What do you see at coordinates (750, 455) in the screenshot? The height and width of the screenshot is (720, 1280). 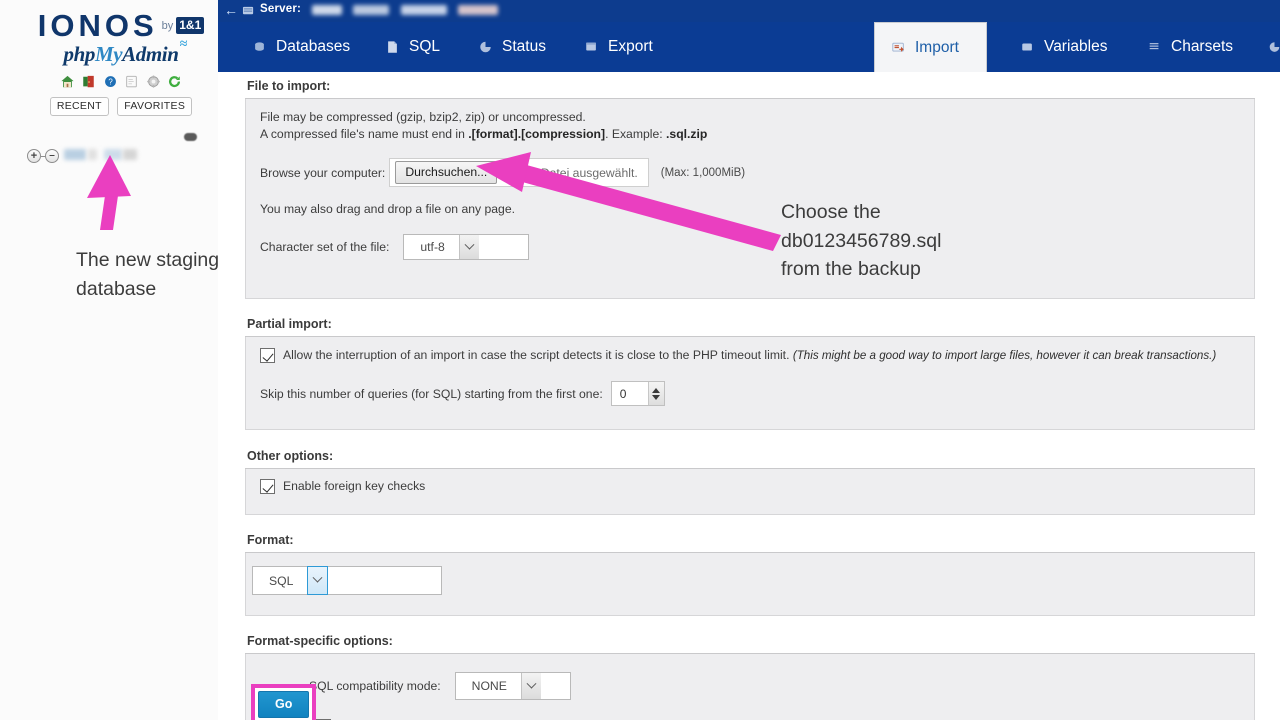 I see `other-section-legend: Other options:` at bounding box center [750, 455].